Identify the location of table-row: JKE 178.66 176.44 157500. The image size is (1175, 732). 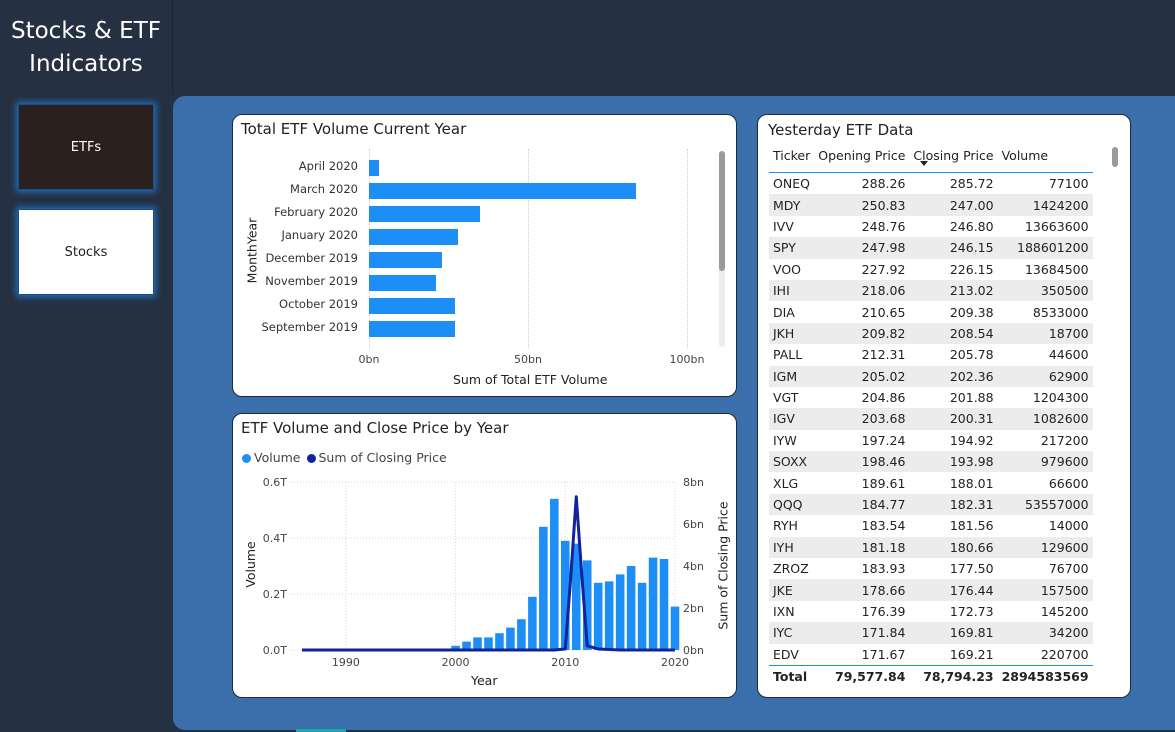
(931, 590).